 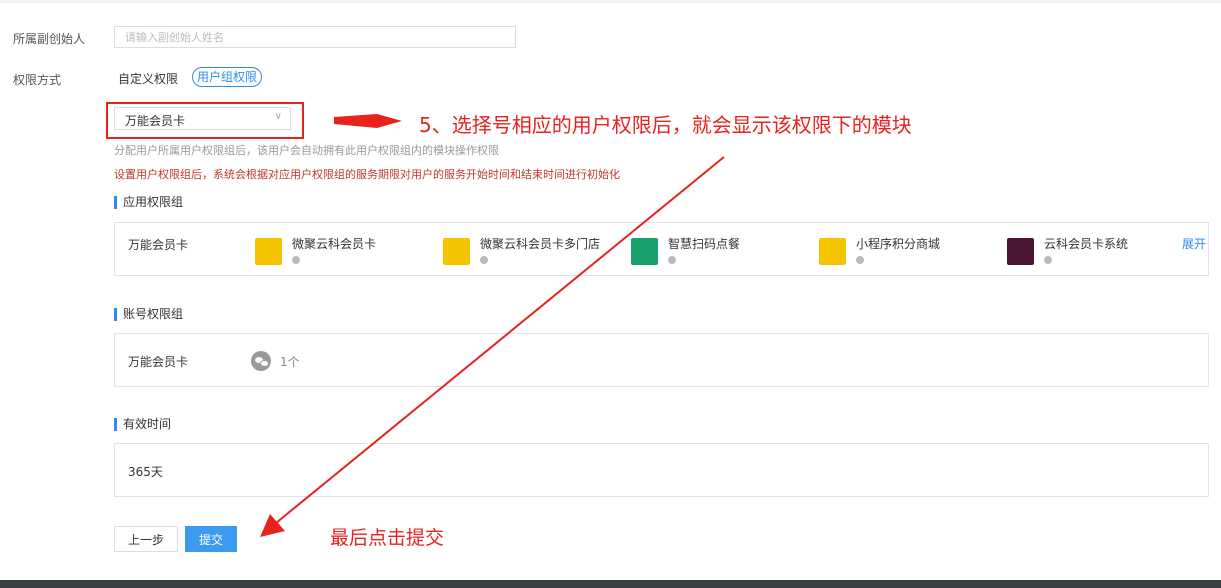 I want to click on app-group-name: 万能会员卡, so click(x=158, y=245).